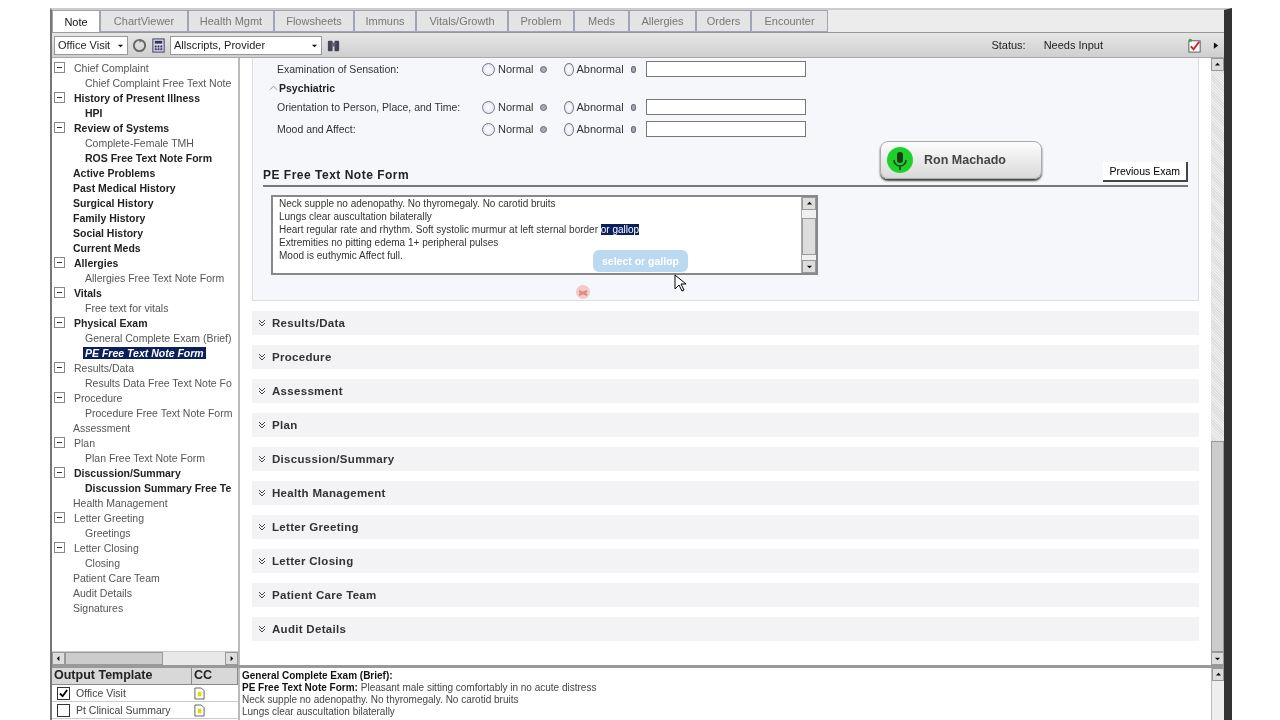  Describe the element at coordinates (159, 412) in the screenshot. I see `tree-item: Procedure Free Text Note Form` at that location.